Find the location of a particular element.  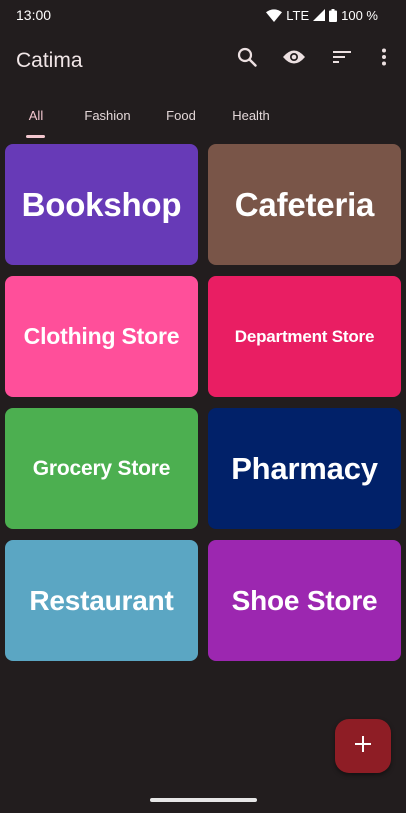

add-card-button is located at coordinates (363, 746).